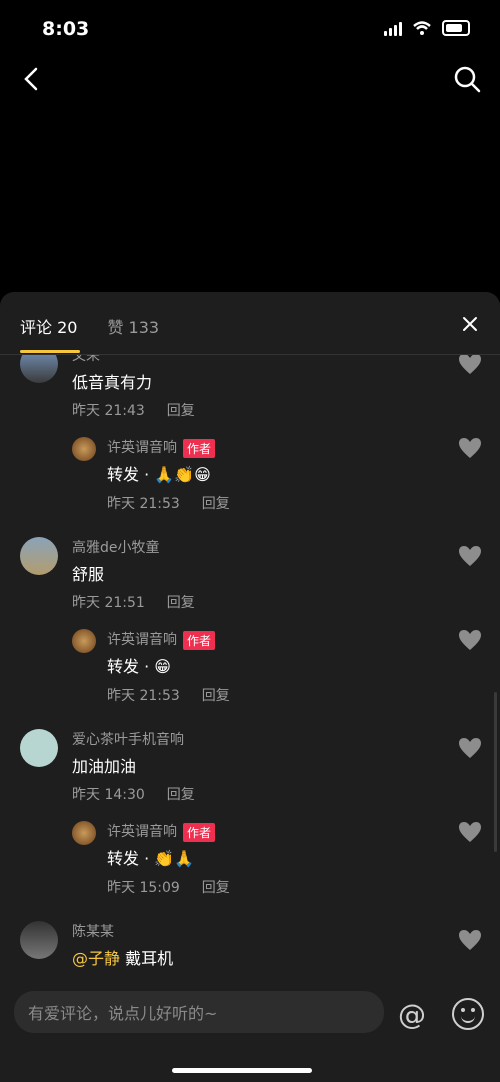  I want to click on comment-meta: 昨天 14:30 回复, so click(133, 794).